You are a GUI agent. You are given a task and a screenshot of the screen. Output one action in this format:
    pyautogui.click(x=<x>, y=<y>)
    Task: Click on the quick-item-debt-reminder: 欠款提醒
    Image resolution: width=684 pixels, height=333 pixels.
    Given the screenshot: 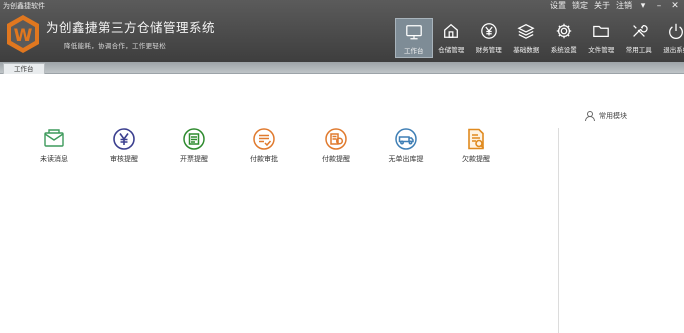 What is the action you would take?
    pyautogui.click(x=476, y=145)
    